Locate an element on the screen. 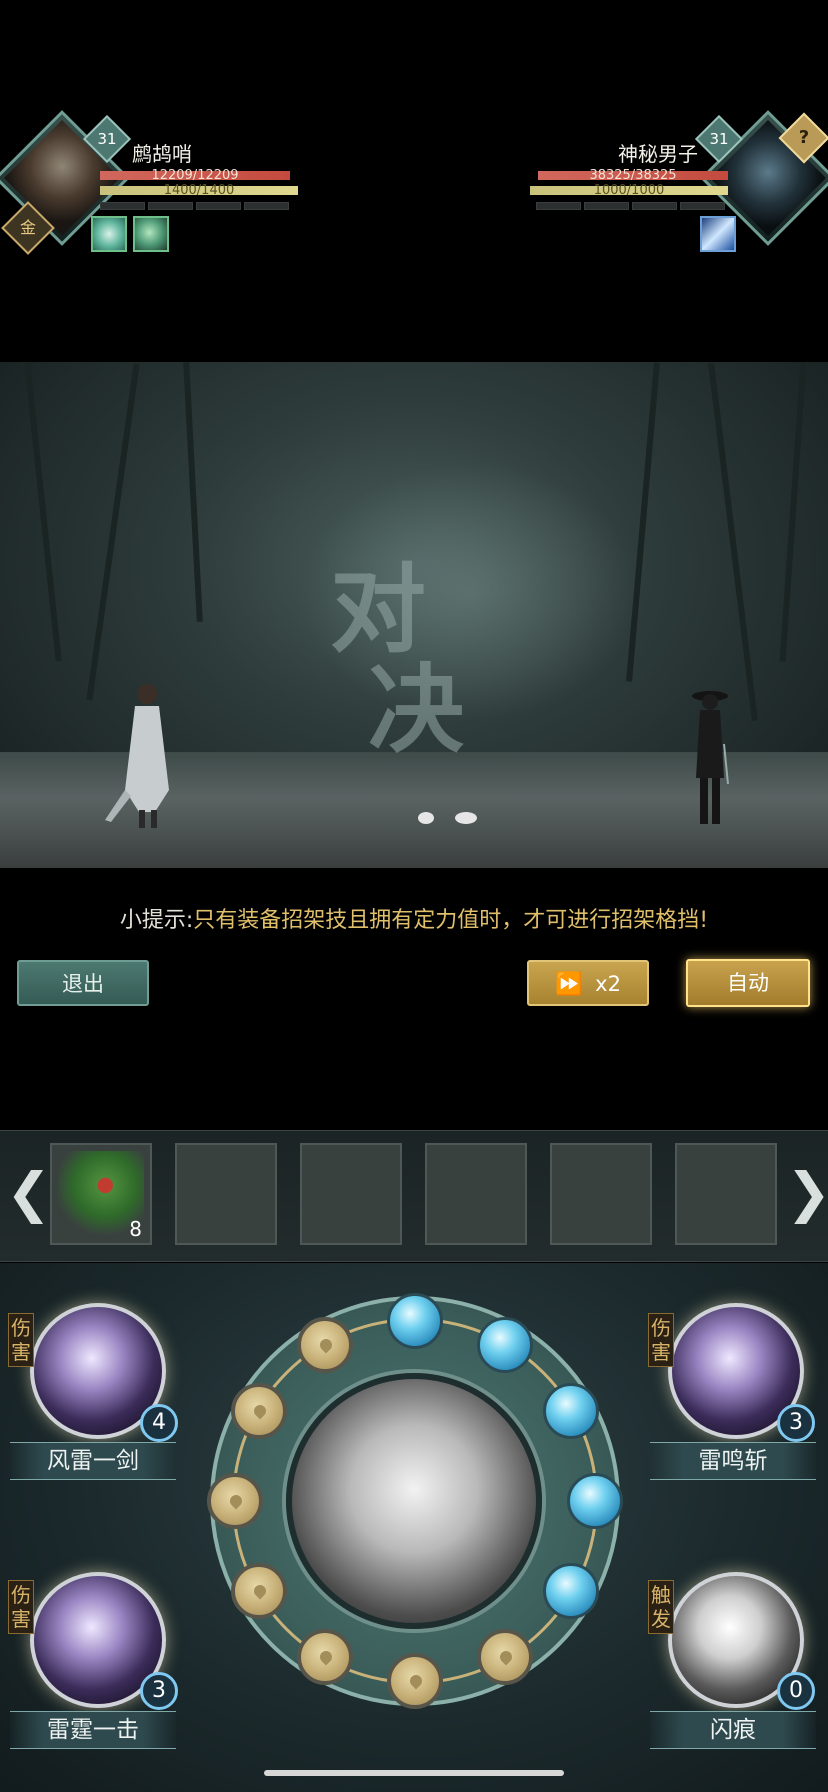 This screenshot has height=1792, width=828. player-rank-label: 金 is located at coordinates (27, 227).